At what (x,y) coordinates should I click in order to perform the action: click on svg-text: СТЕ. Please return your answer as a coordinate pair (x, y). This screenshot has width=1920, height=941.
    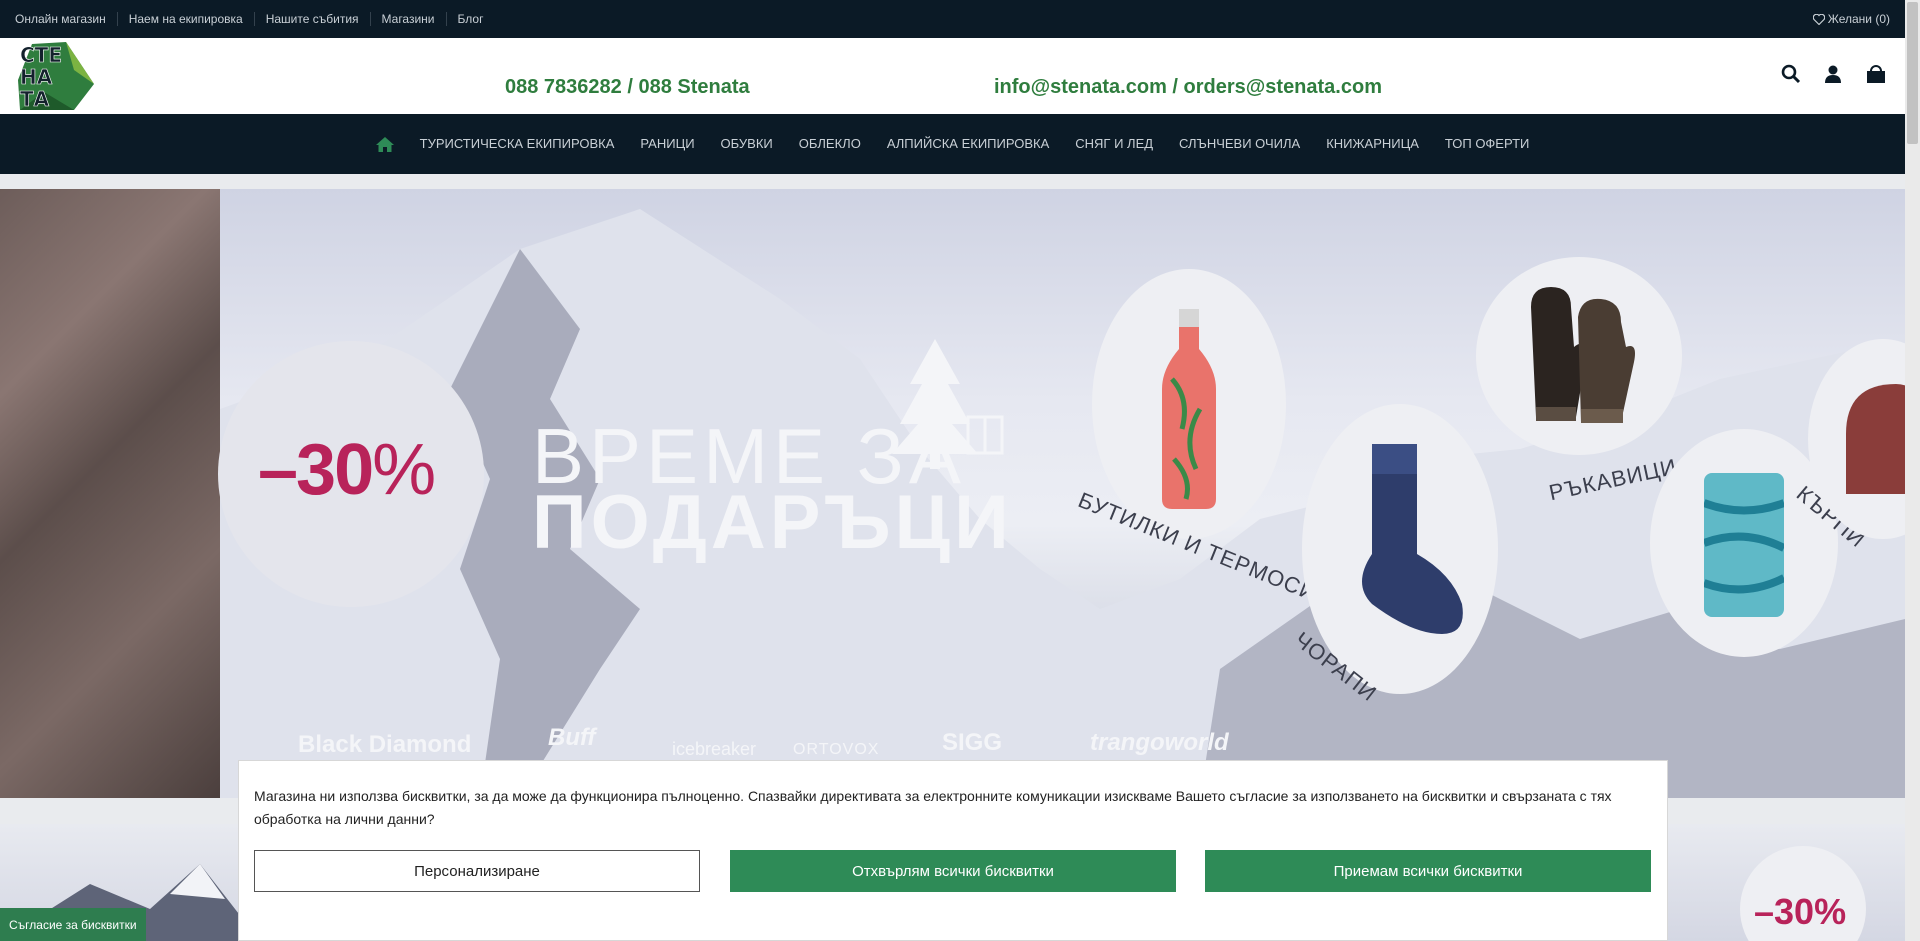
    Looking at the image, I should click on (41, 55).